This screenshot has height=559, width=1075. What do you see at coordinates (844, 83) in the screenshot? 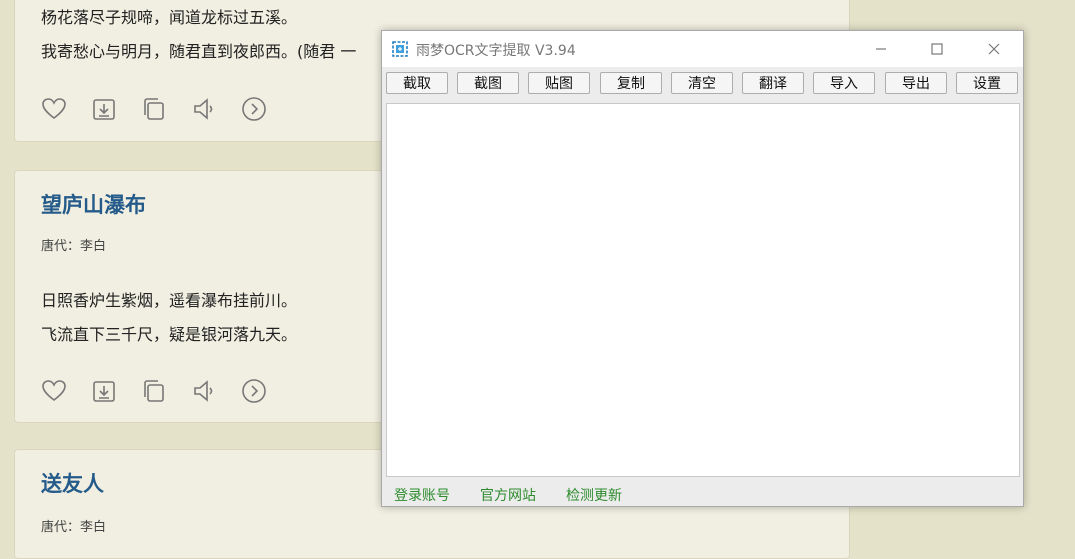
I see `import-button: 导入` at bounding box center [844, 83].